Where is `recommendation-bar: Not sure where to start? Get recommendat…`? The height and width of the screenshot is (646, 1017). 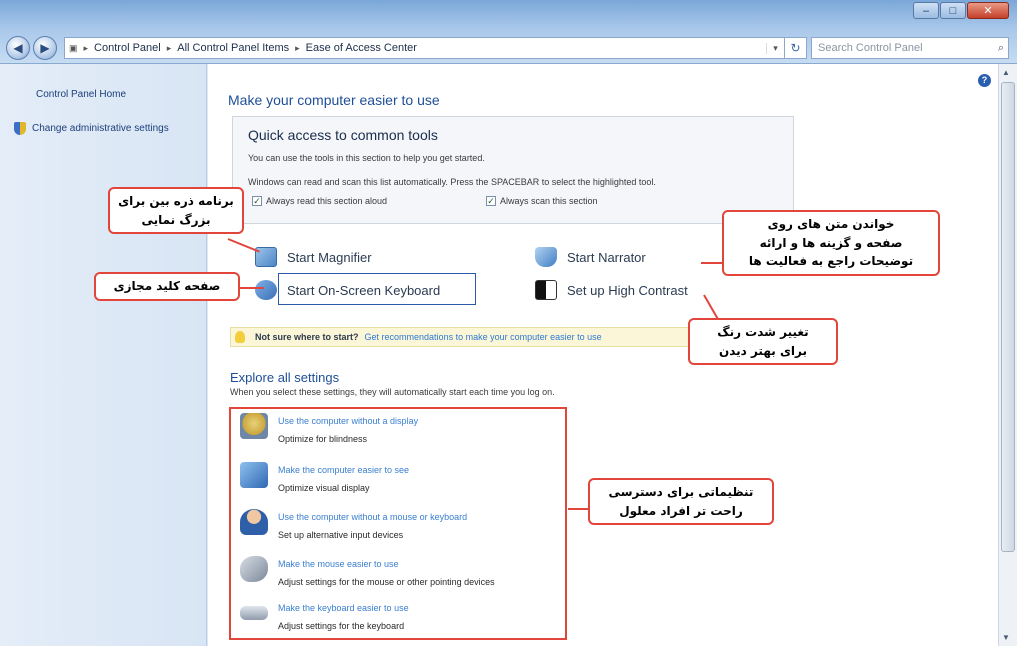 recommendation-bar: Not sure where to start? Get recommendat… is located at coordinates (490, 337).